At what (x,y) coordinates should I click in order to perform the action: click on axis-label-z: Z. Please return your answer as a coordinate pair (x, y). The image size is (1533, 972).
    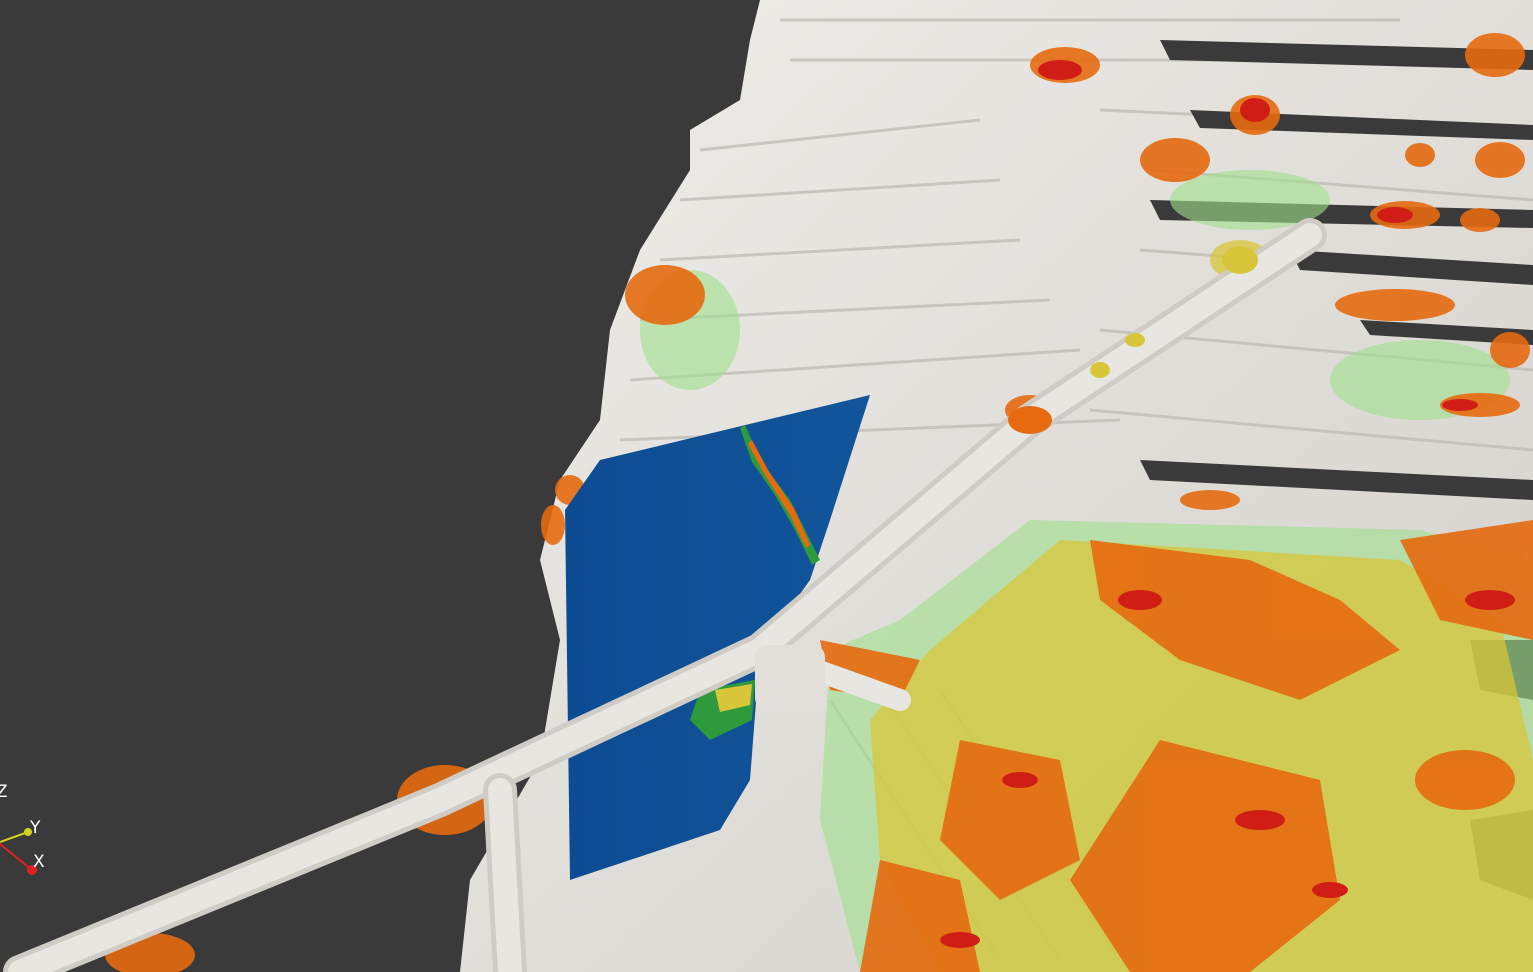
    Looking at the image, I should click on (4, 792).